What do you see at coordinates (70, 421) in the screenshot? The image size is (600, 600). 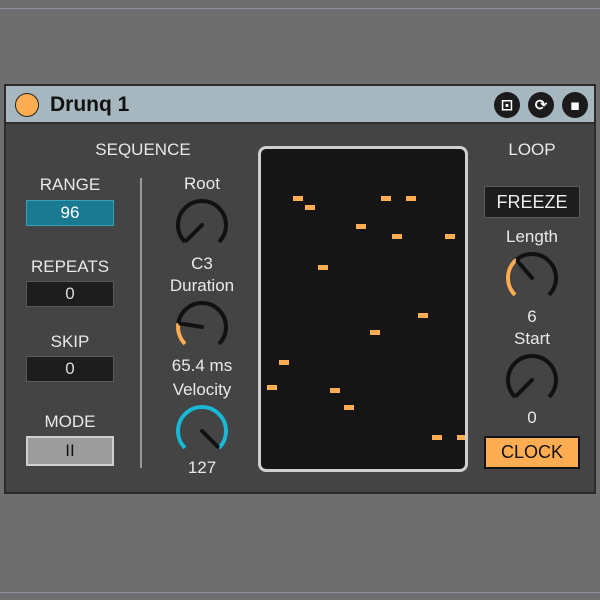 I see `mode-label: MODE` at bounding box center [70, 421].